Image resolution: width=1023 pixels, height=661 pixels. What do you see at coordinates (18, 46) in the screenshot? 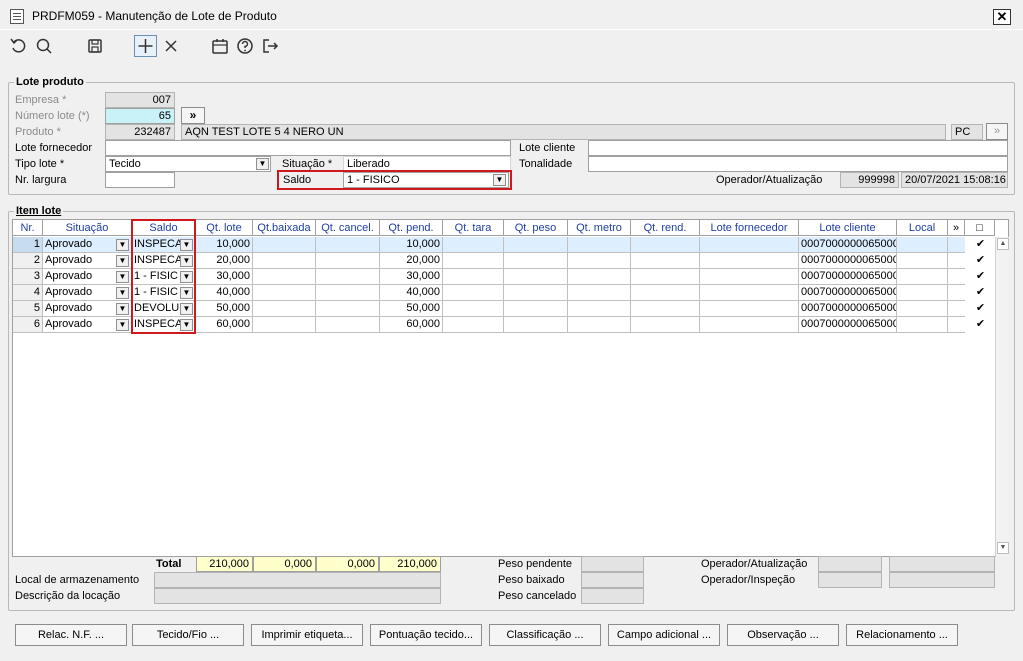
I see `undo-icon` at bounding box center [18, 46].